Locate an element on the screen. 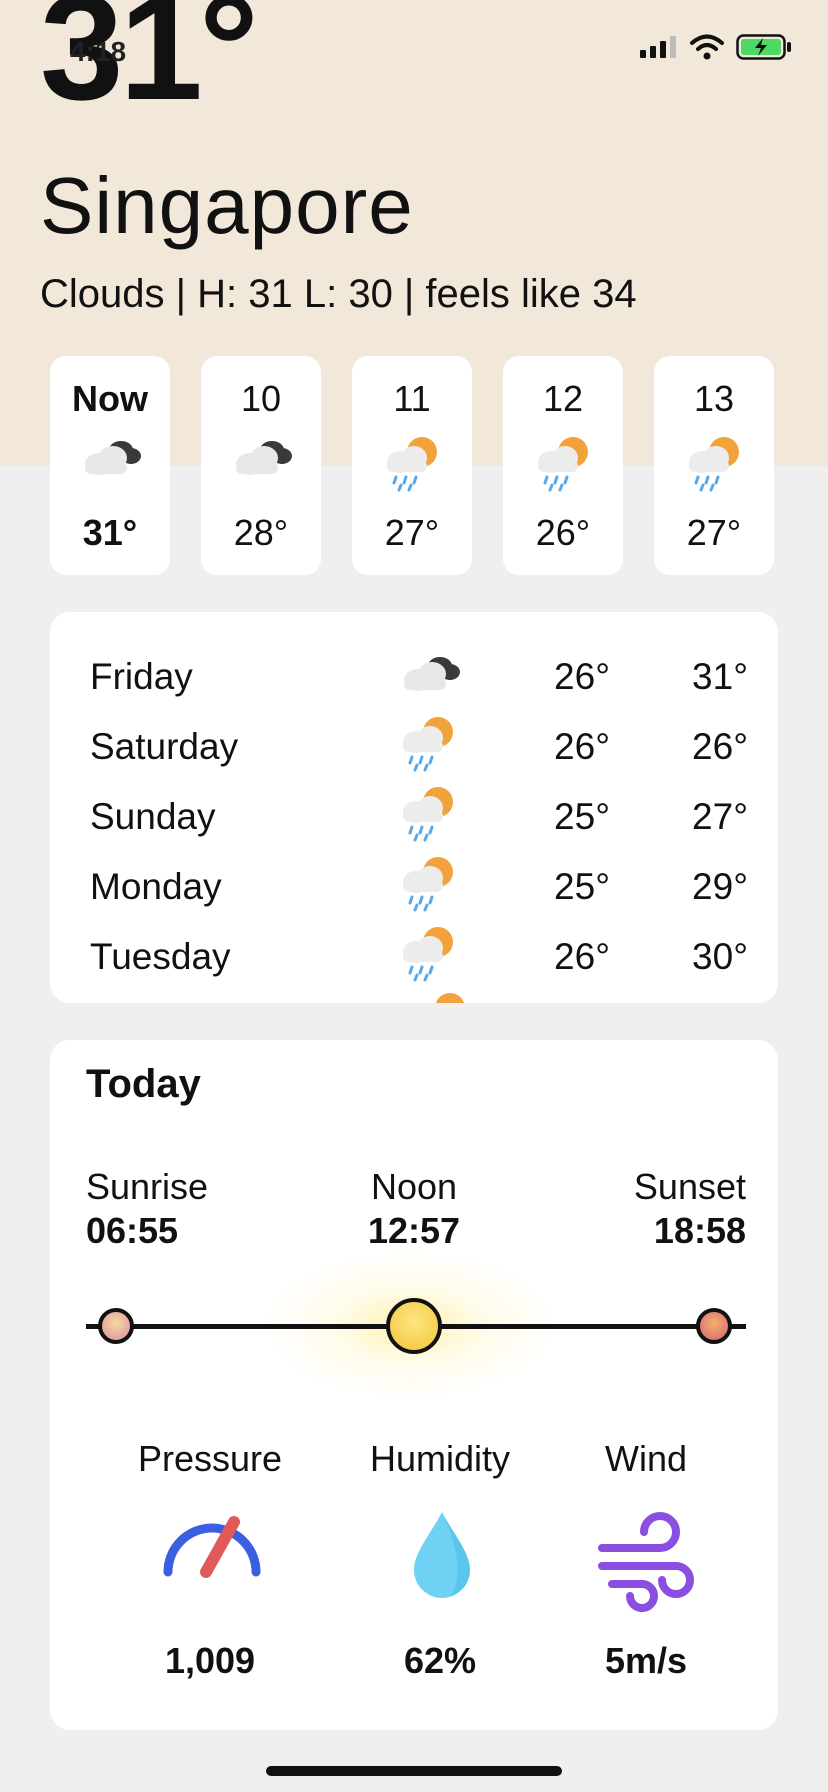 The height and width of the screenshot is (1792, 828). battery-charging-icon is located at coordinates (763, 47).